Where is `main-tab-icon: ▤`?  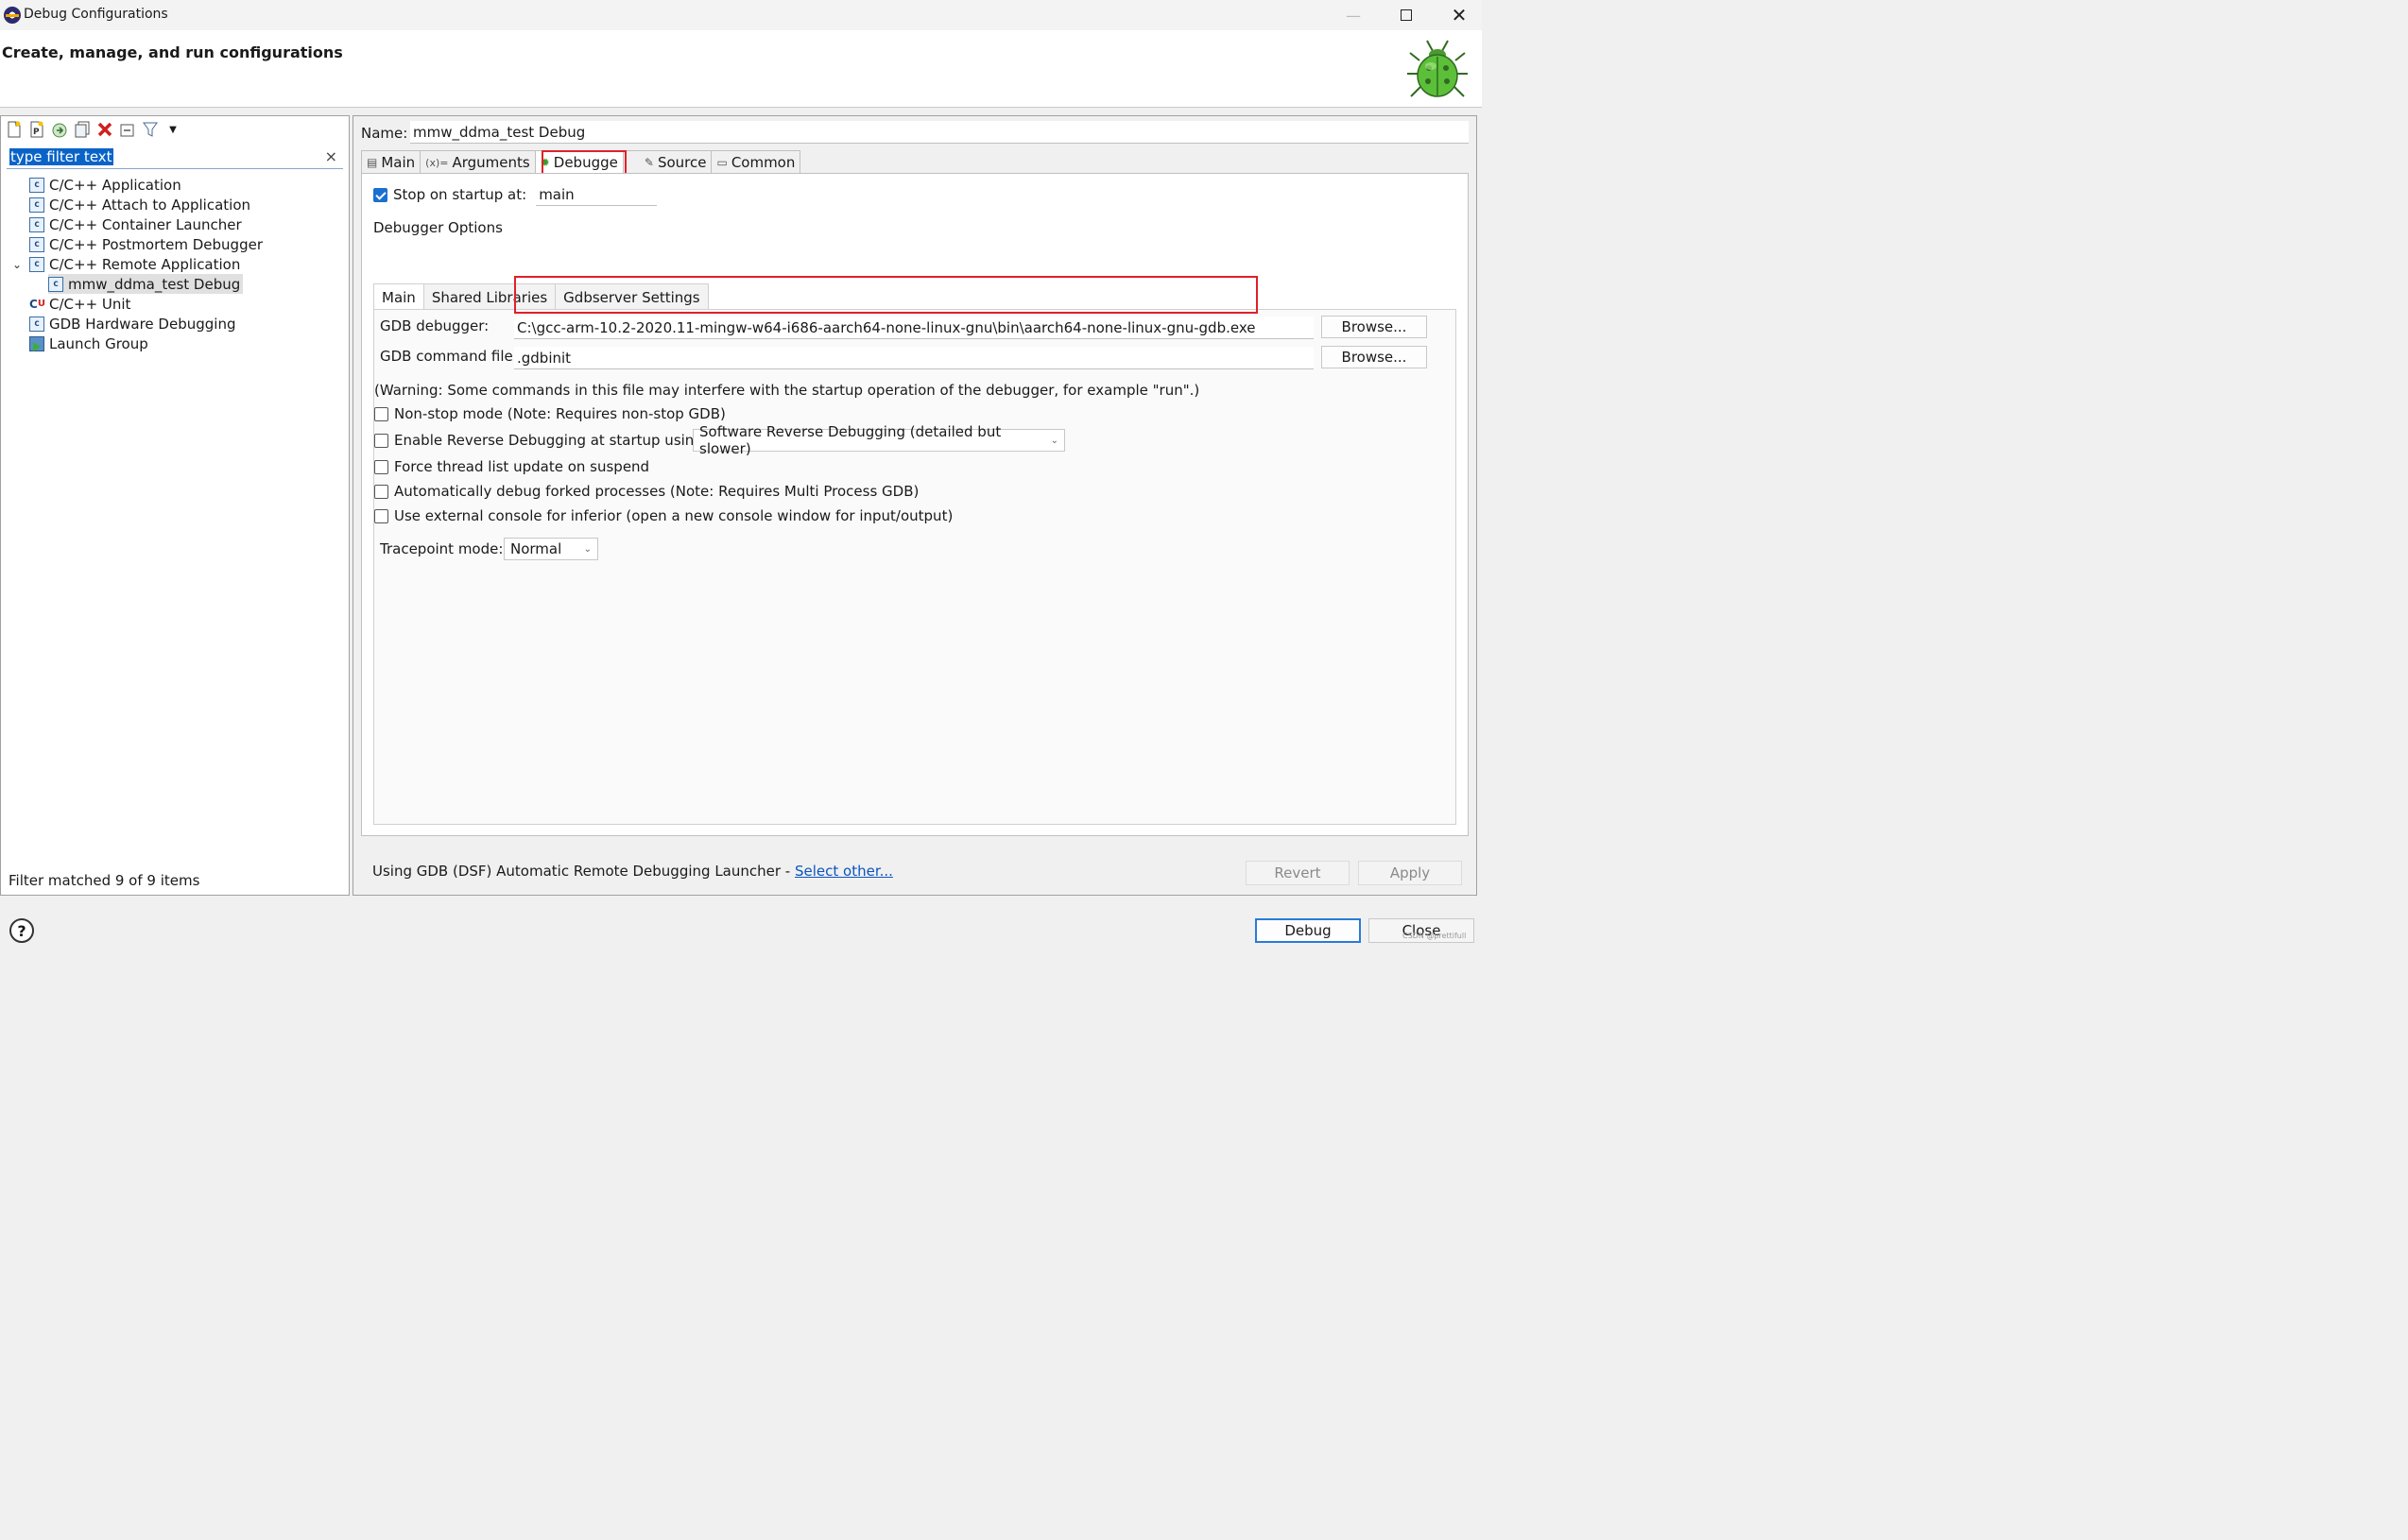
main-tab-icon: ▤ is located at coordinates (372, 162).